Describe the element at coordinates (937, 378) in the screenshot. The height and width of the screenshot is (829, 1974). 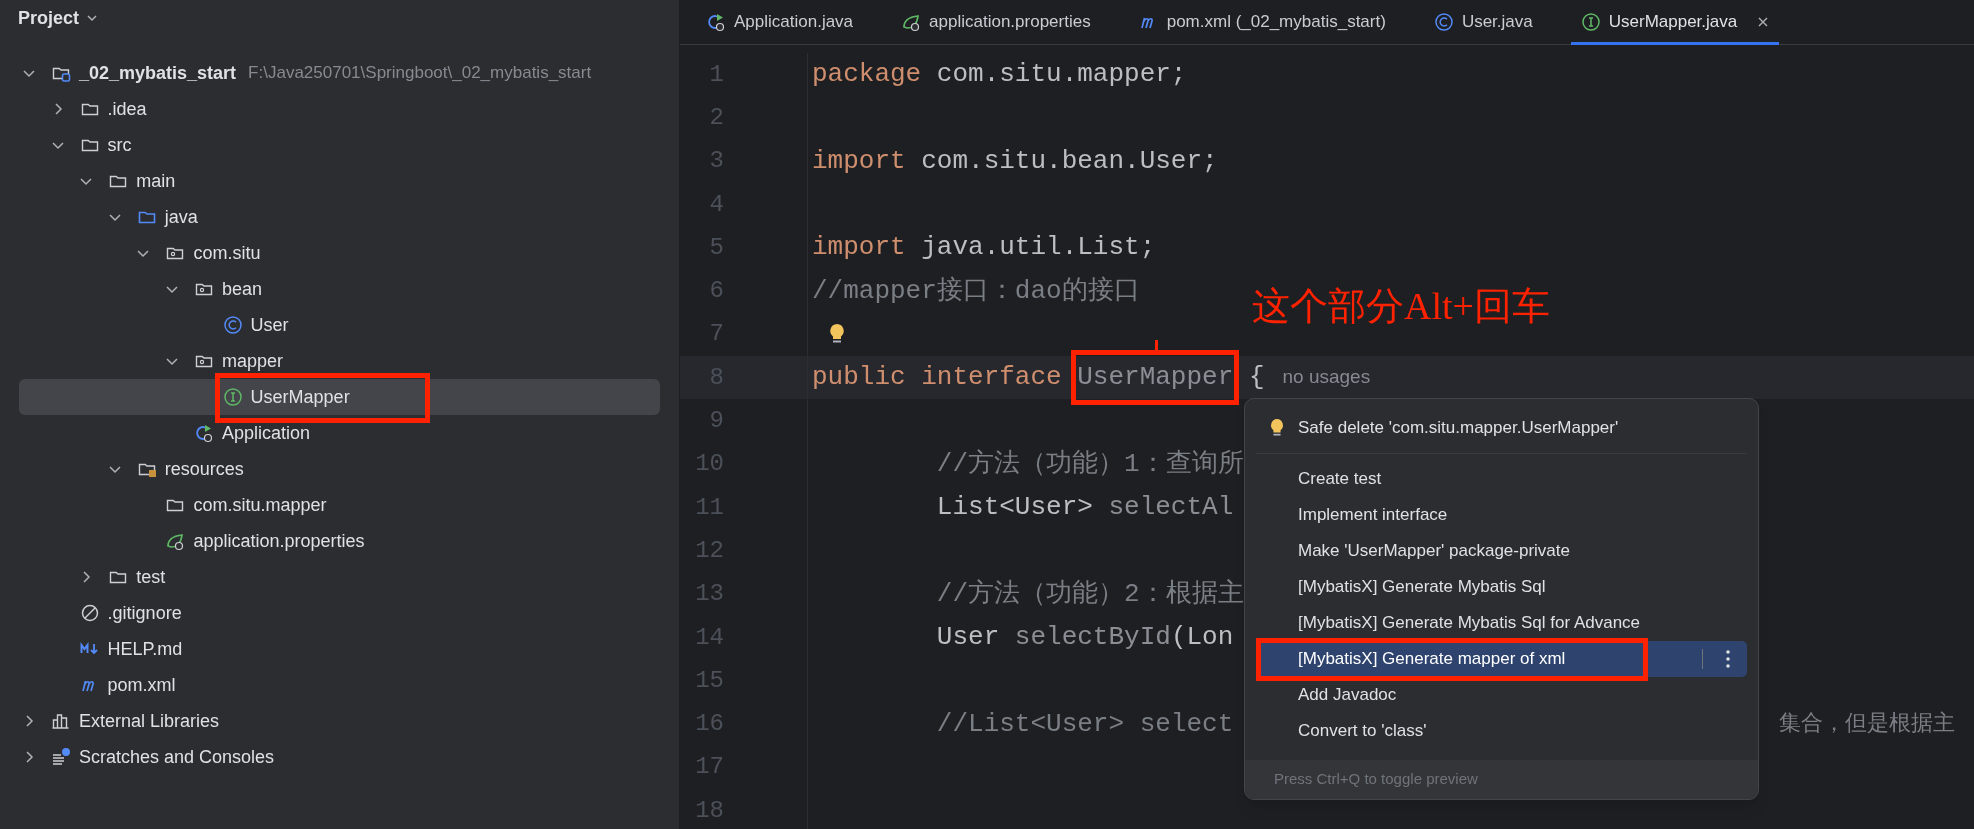
I see `code-token: public interface` at that location.